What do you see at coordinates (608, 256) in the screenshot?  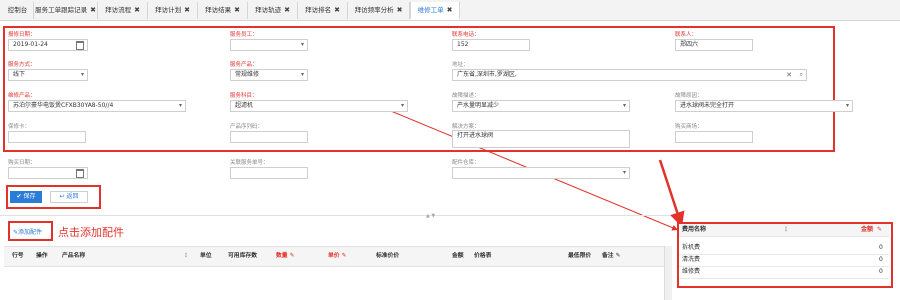 I see `col-remark-label: 备注` at bounding box center [608, 256].